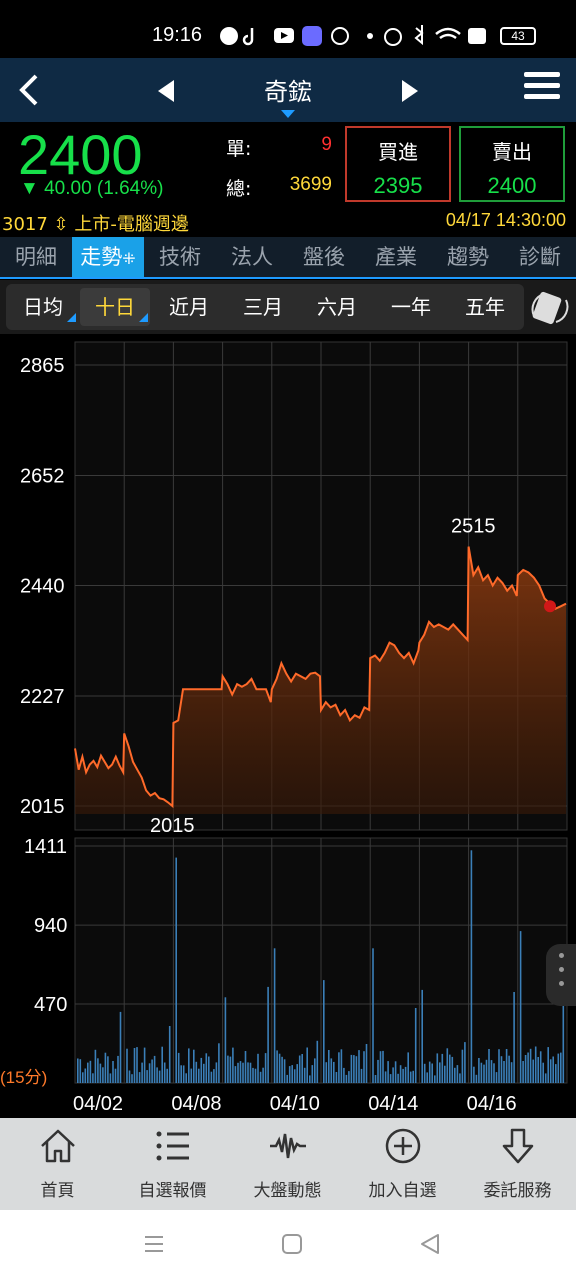  Describe the element at coordinates (42, 587) in the screenshot. I see `price-y-tick-label: 2440` at that location.